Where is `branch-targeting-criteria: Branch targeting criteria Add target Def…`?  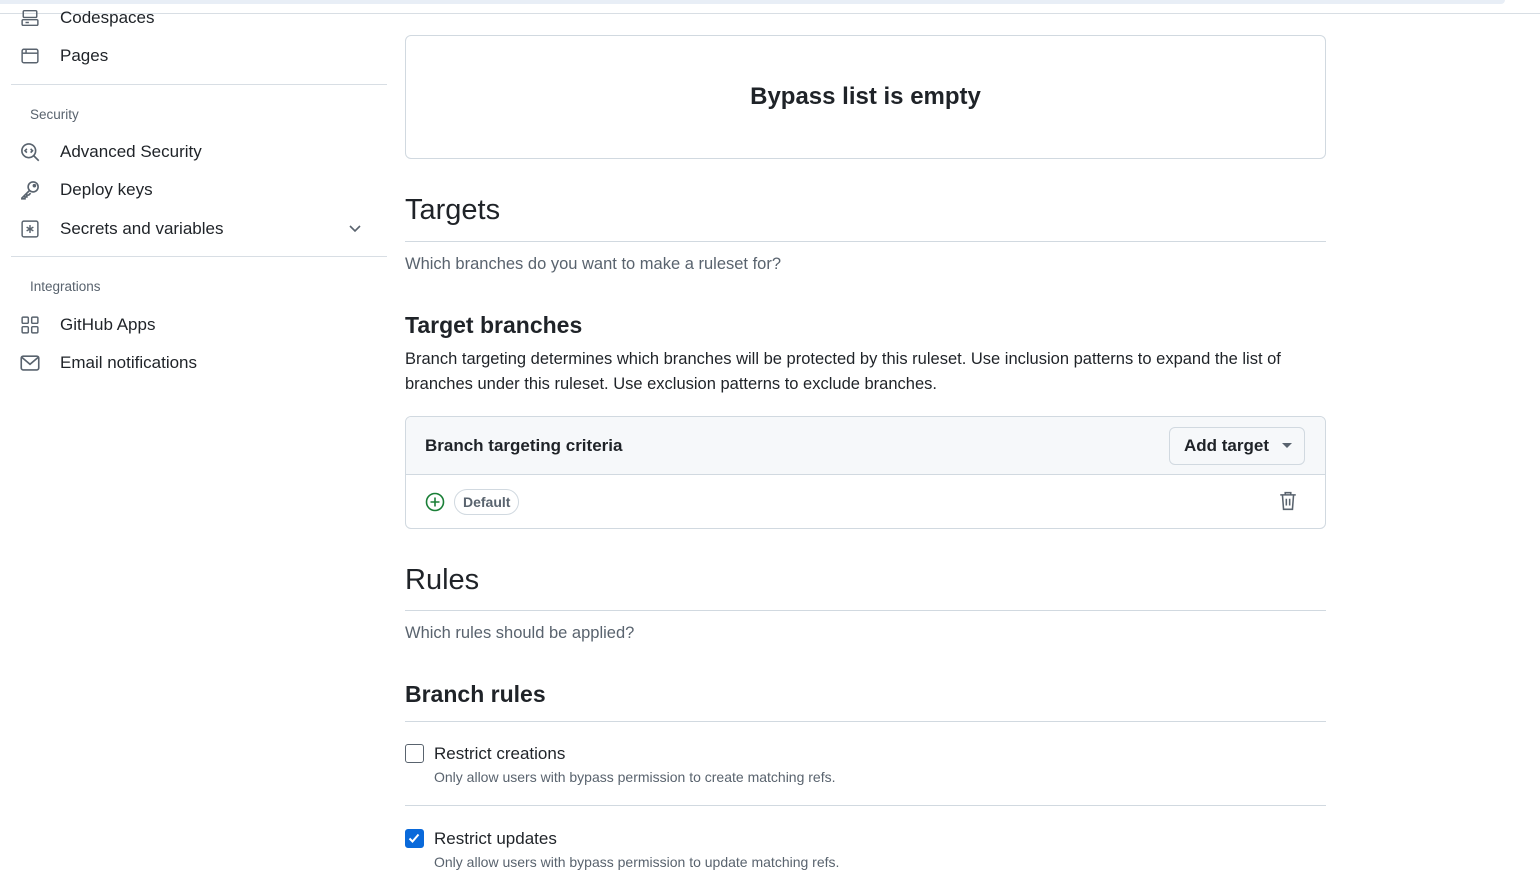
branch-targeting-criteria: Branch targeting criteria Add target Def… is located at coordinates (865, 472).